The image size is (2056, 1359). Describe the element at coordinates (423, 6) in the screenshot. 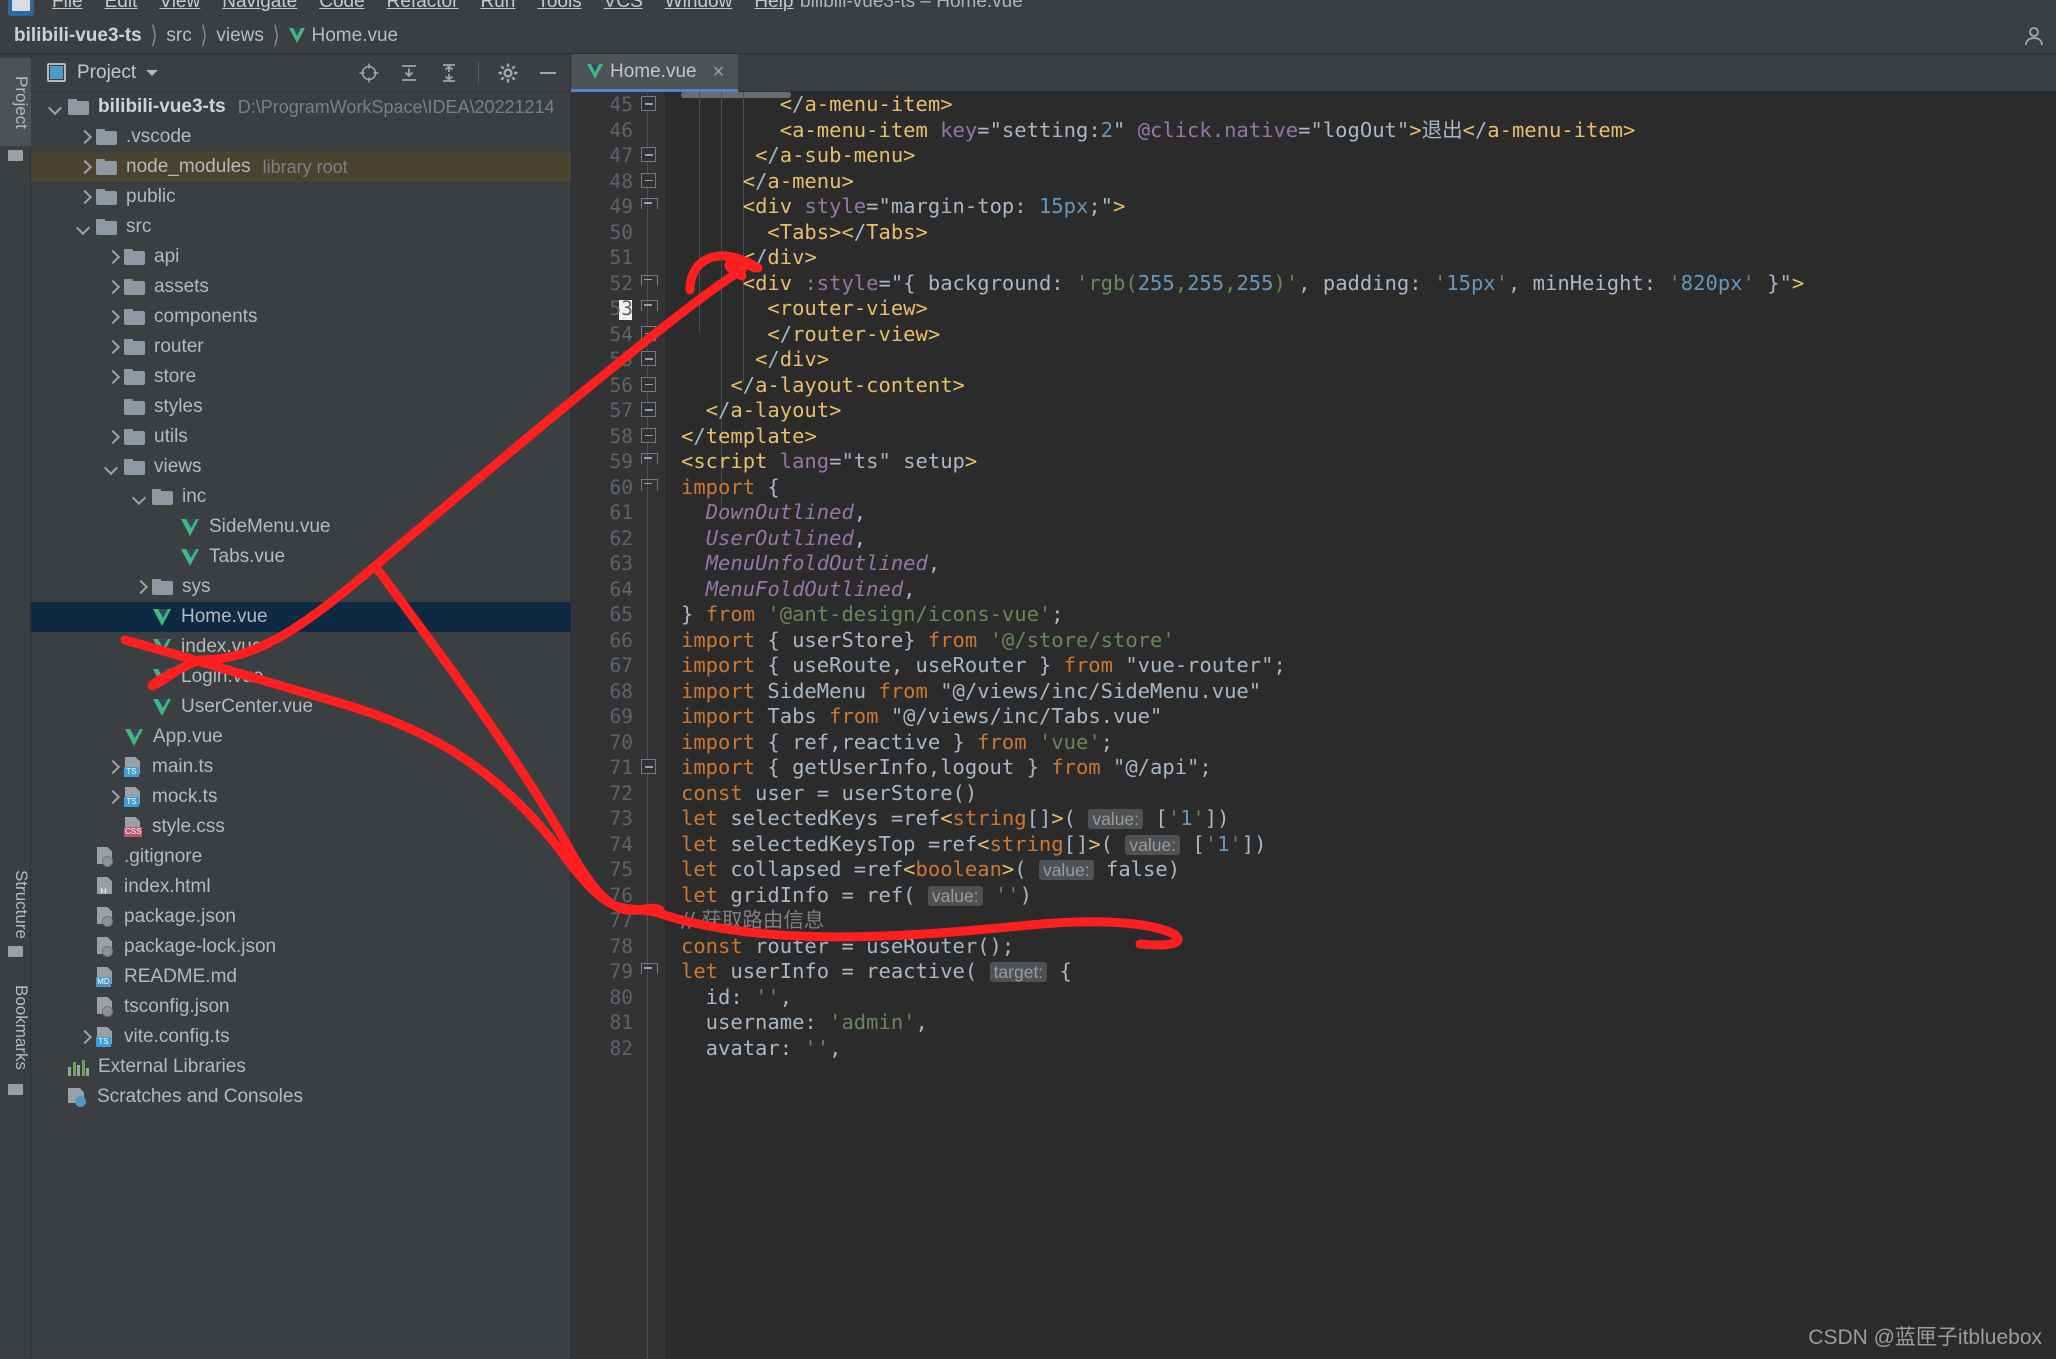

I see `menu-refactor: Refactor` at that location.